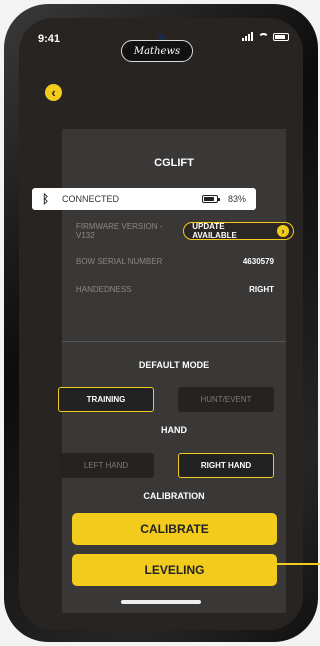 The image size is (320, 646). Describe the element at coordinates (174, 430) in the screenshot. I see `hand-label: HAND` at that location.